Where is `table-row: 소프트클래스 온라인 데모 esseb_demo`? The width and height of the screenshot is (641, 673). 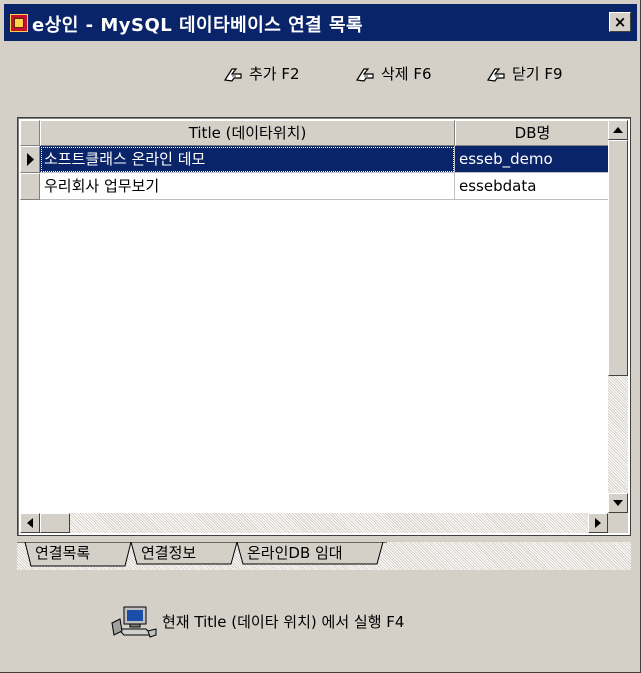
table-row: 소프트클래스 온라인 데모 esseb_demo is located at coordinates (315, 159).